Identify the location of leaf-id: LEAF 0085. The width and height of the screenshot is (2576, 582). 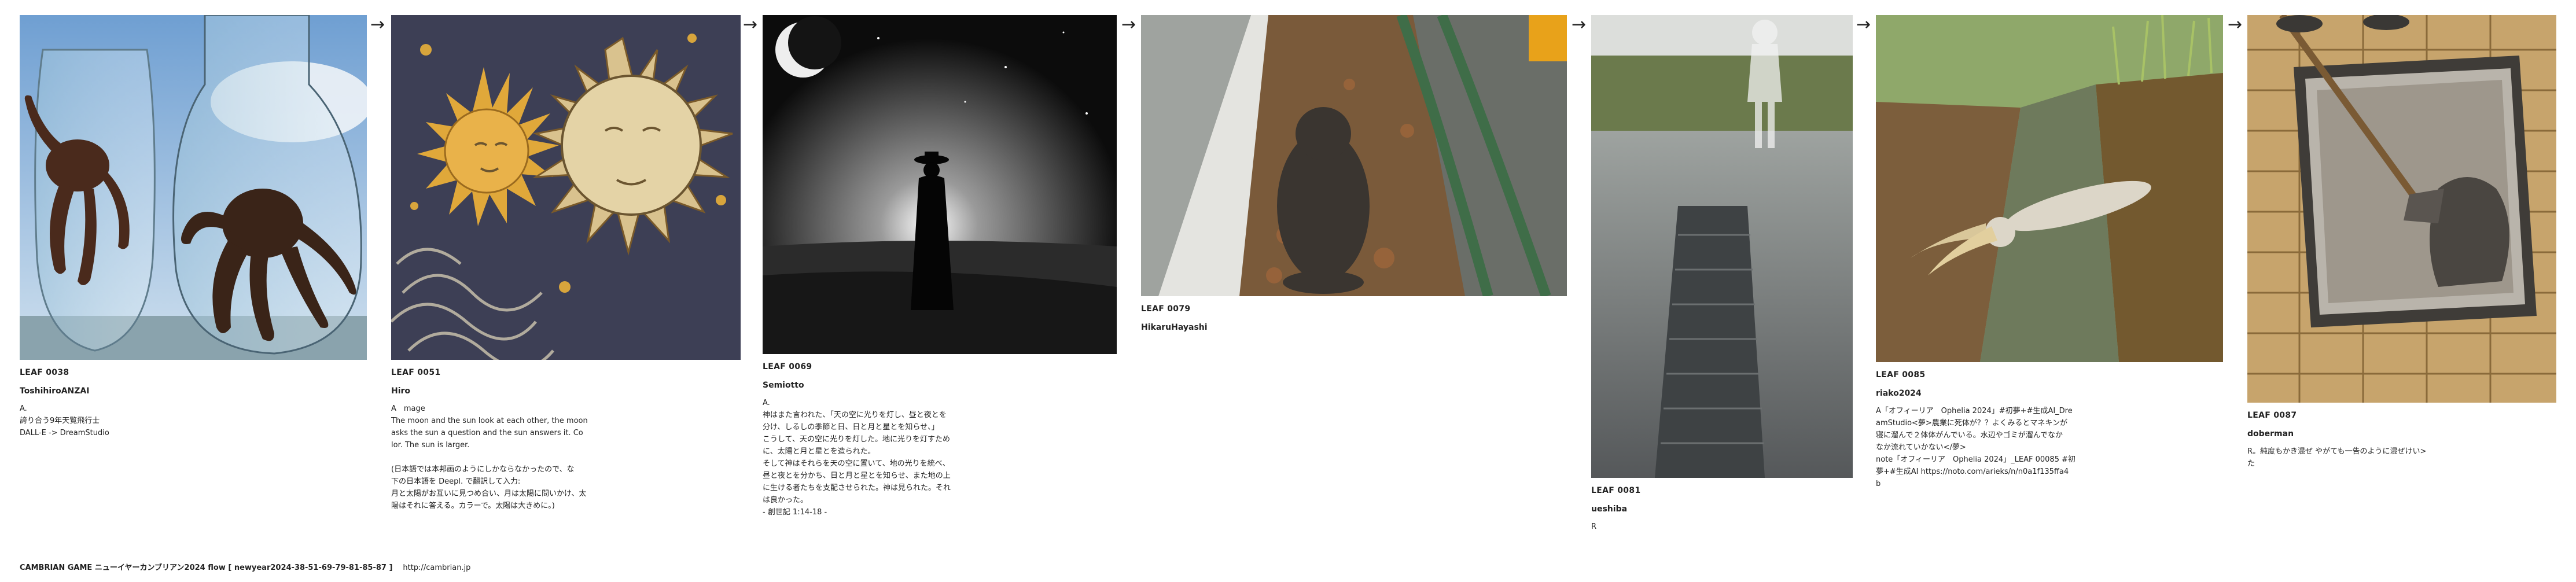
(1901, 375).